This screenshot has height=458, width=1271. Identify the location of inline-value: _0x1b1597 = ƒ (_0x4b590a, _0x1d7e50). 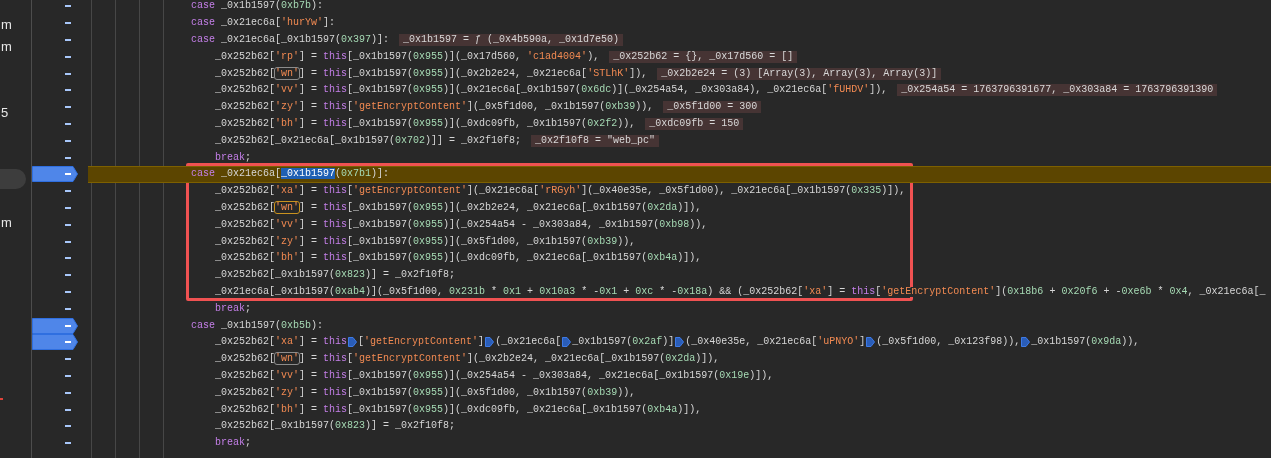
(511, 40).